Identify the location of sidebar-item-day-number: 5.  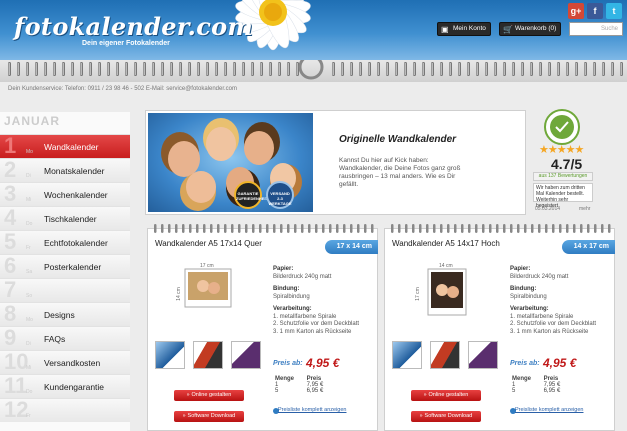
(10, 241).